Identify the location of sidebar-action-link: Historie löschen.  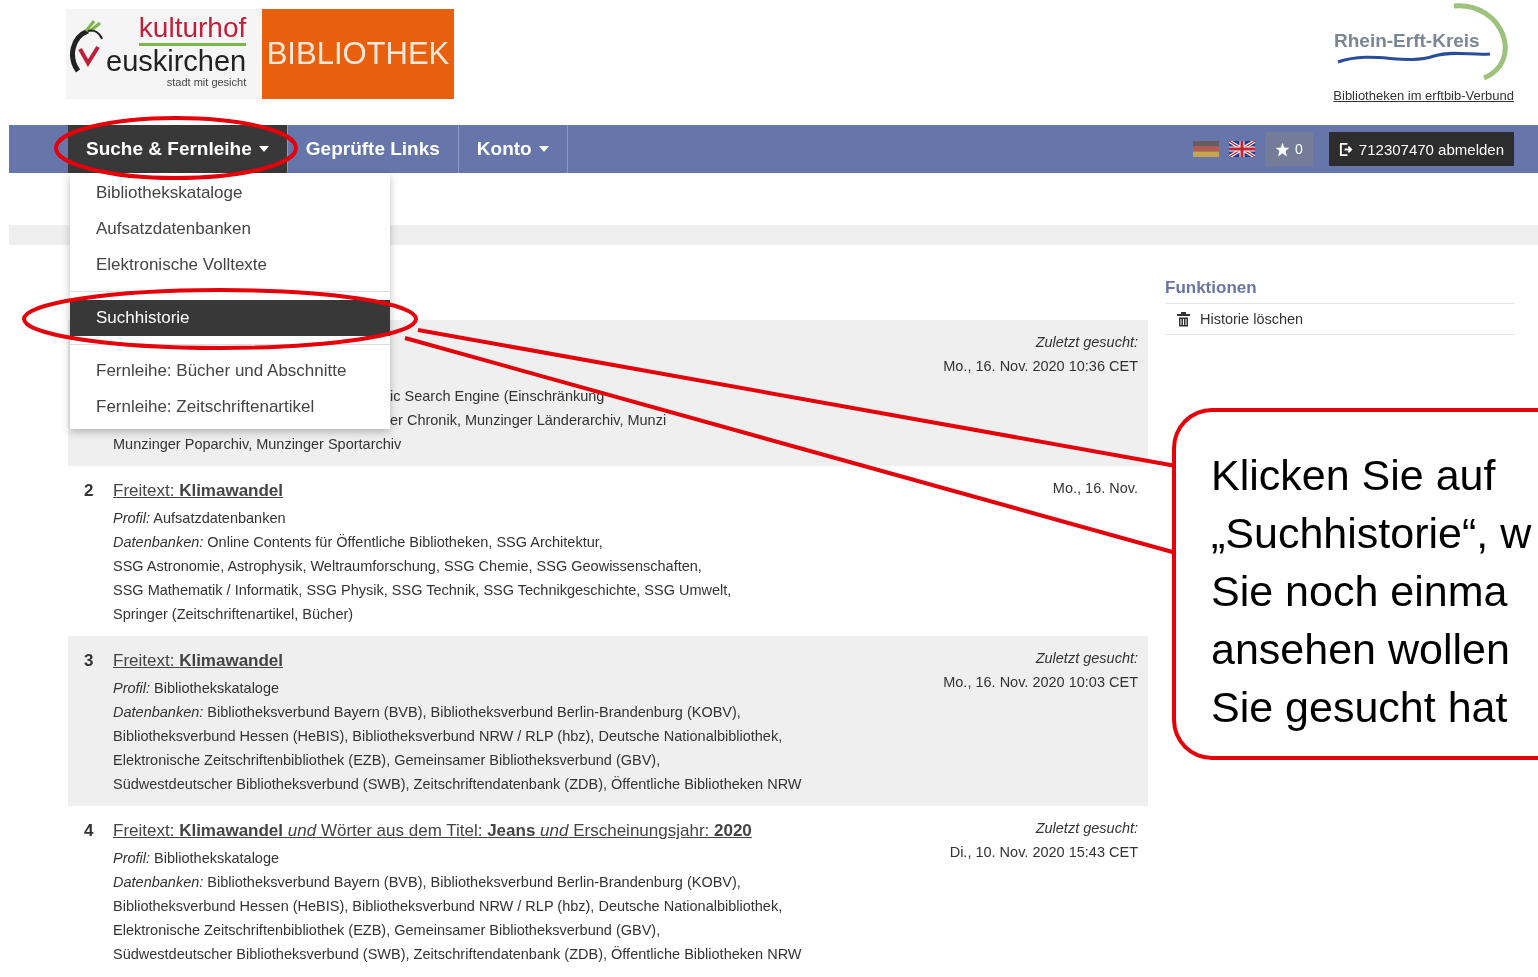
(1340, 319).